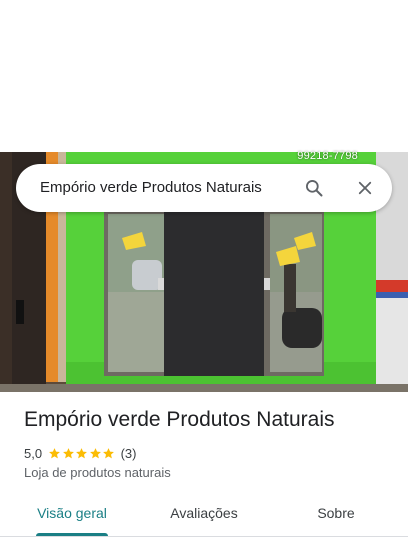  I want to click on tab-bar: Visão geral Avaliações Sobre, so click(204, 516).